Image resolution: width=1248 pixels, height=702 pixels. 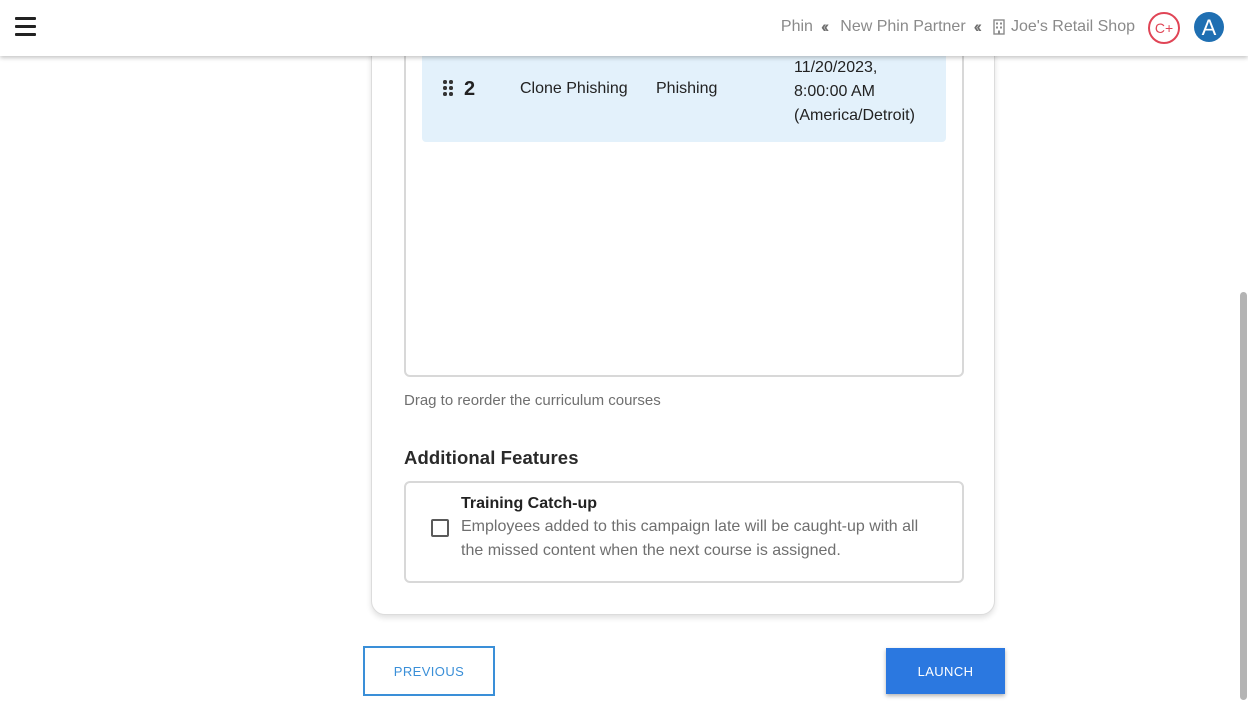 I want to click on course-date: 11/20/2023, 8:00:00 AM (America/Detroit), so click(x=869, y=92).